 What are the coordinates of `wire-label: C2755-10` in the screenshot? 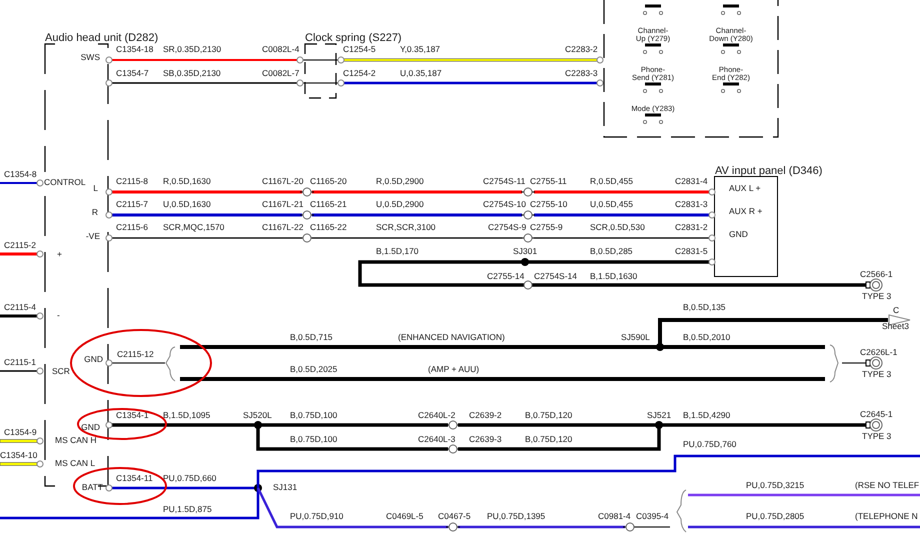 It's located at (549, 204).